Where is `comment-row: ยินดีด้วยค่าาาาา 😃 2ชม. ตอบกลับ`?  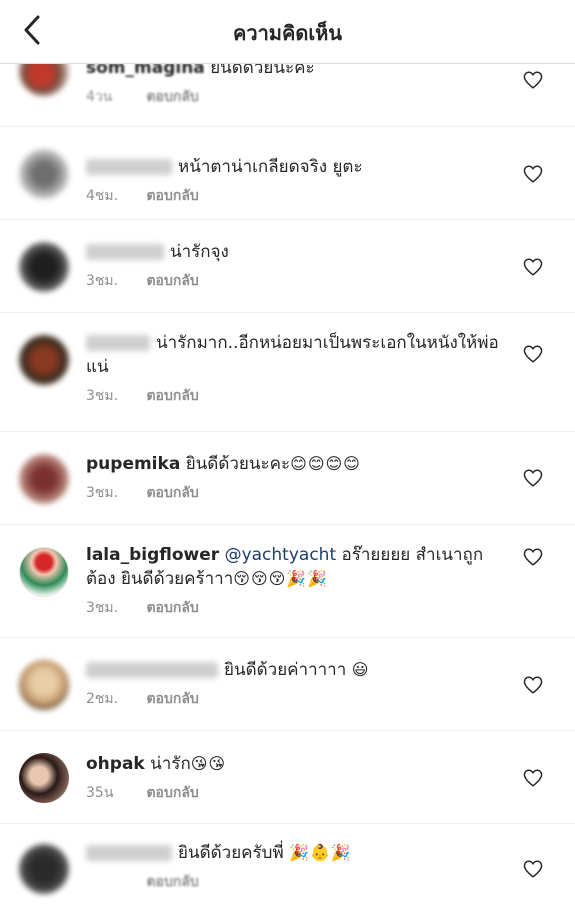
comment-row: ยินดีด้วยค่าาาาา 😃 2ชม. ตอบกลับ is located at coordinates (287, 684).